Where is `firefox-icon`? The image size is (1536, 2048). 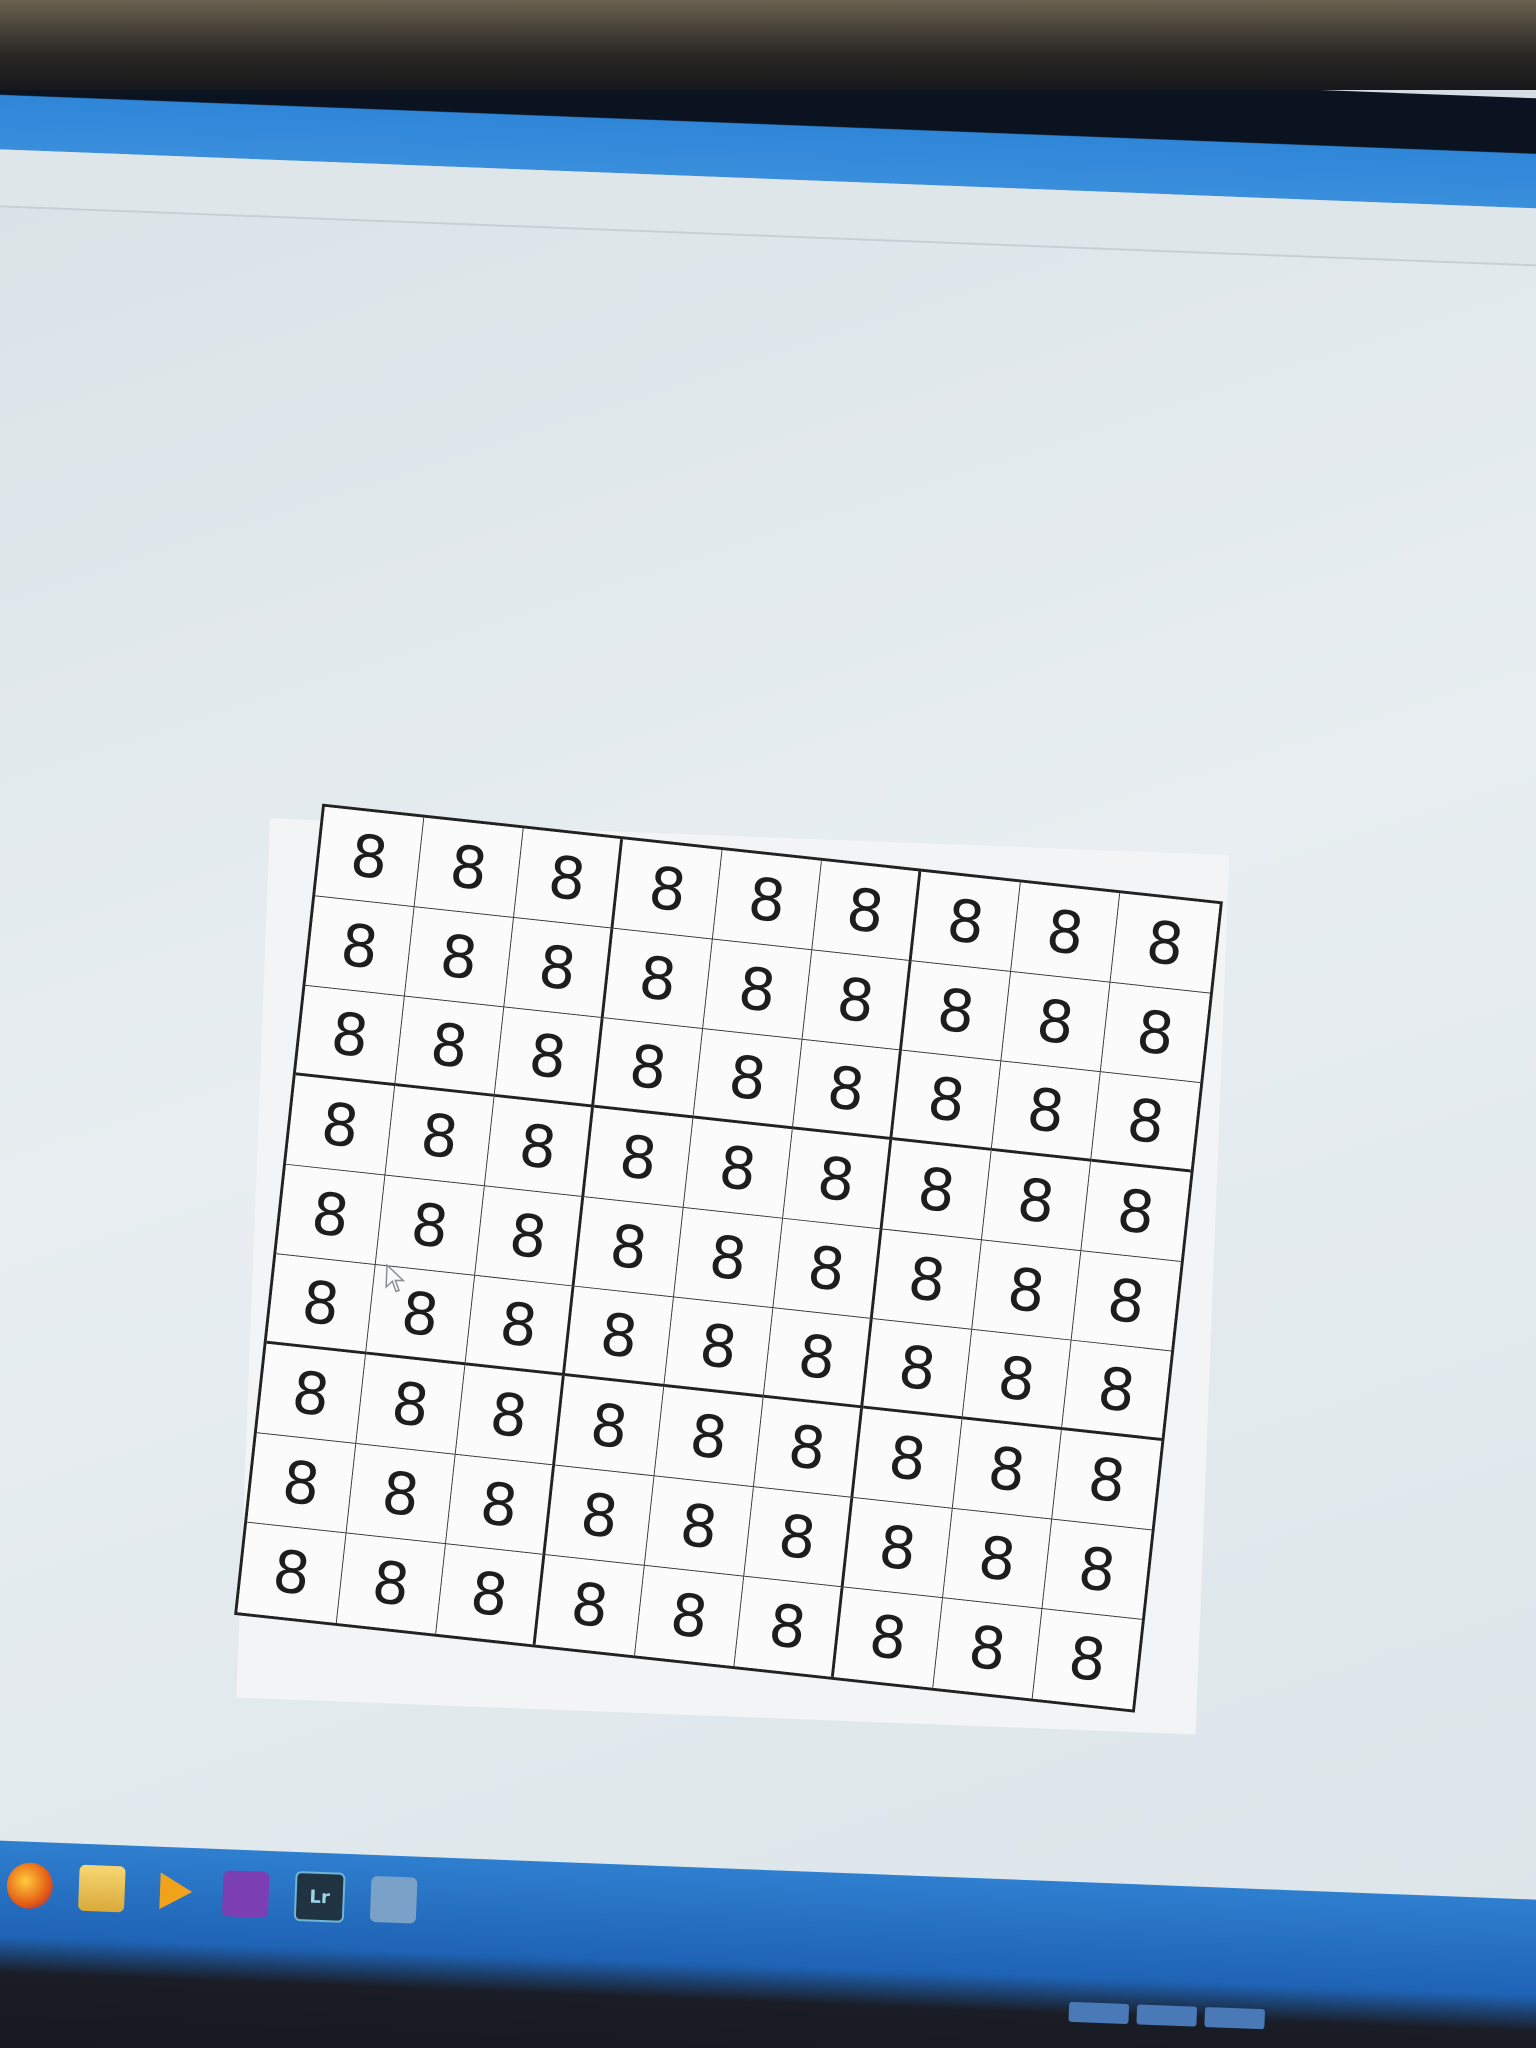
firefox-icon is located at coordinates (30, 1885).